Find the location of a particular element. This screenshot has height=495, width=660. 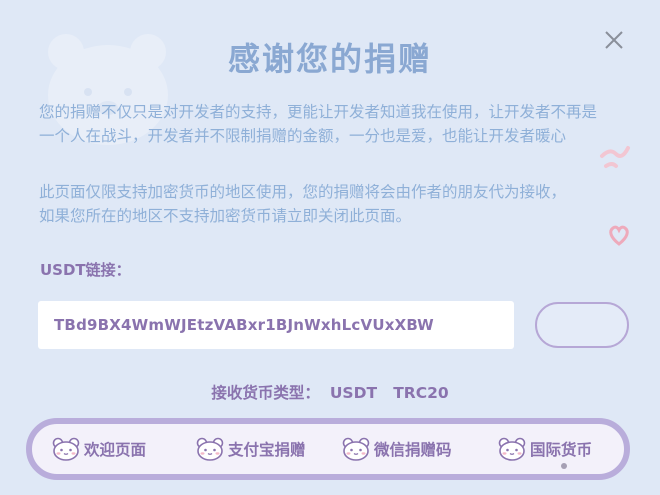

nav-item-international: 国际货币 is located at coordinates (545, 449).